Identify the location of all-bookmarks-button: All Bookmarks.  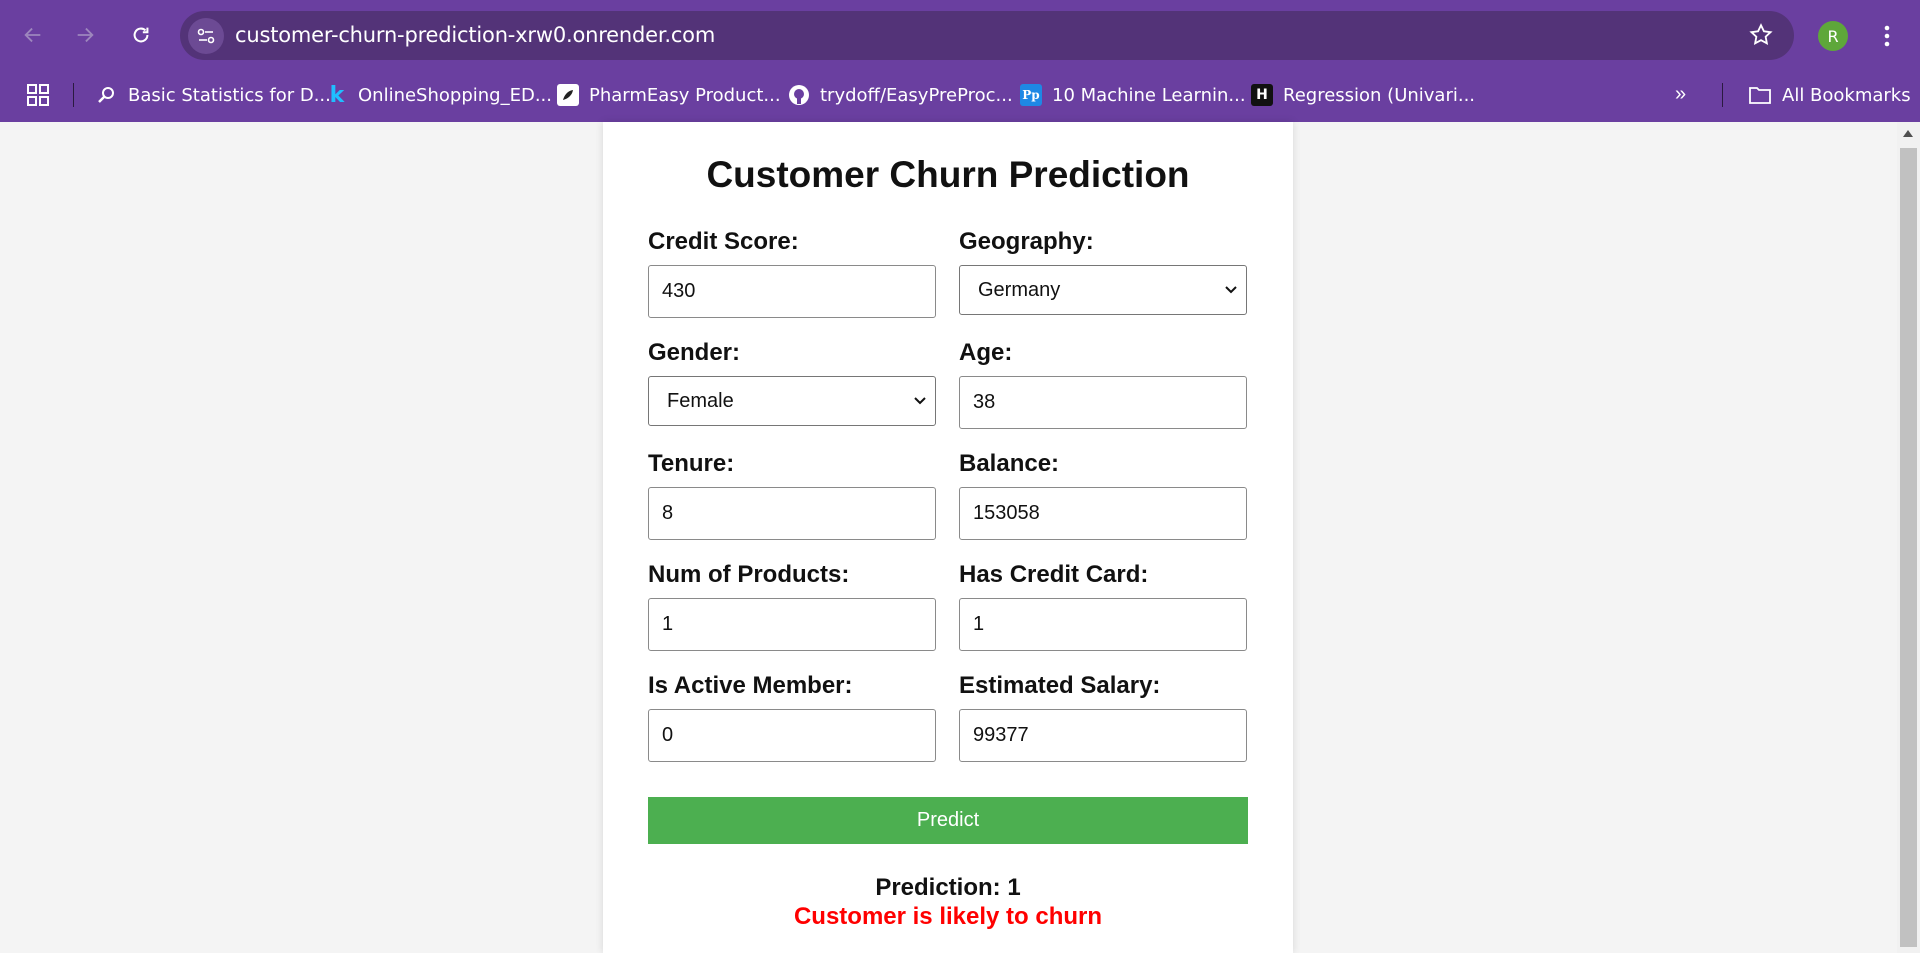
(1829, 95).